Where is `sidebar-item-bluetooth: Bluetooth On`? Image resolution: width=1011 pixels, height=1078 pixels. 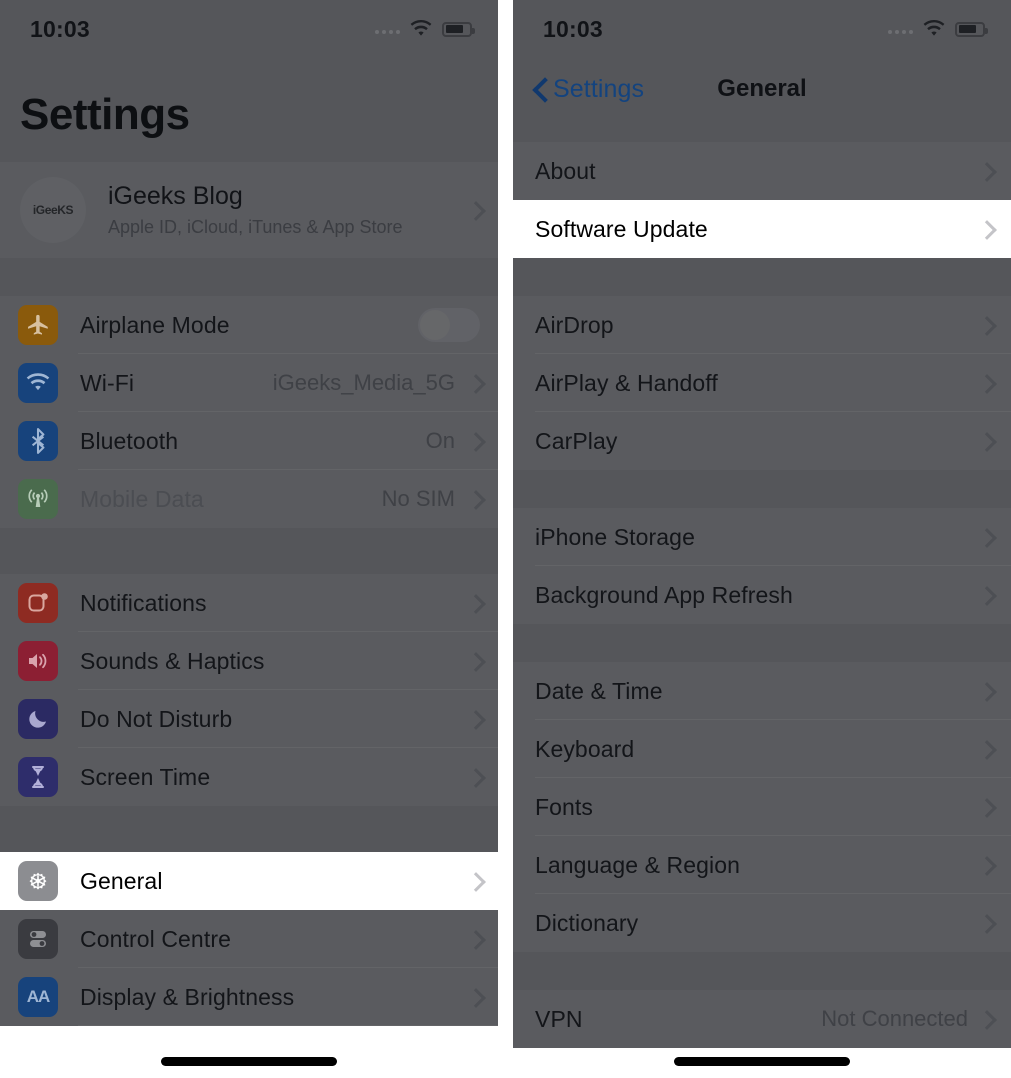
sidebar-item-bluetooth: Bluetooth On is located at coordinates (249, 441).